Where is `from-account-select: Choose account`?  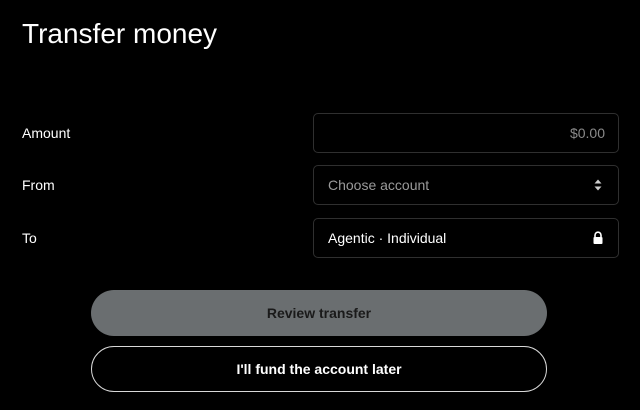 from-account-select: Choose account is located at coordinates (466, 185).